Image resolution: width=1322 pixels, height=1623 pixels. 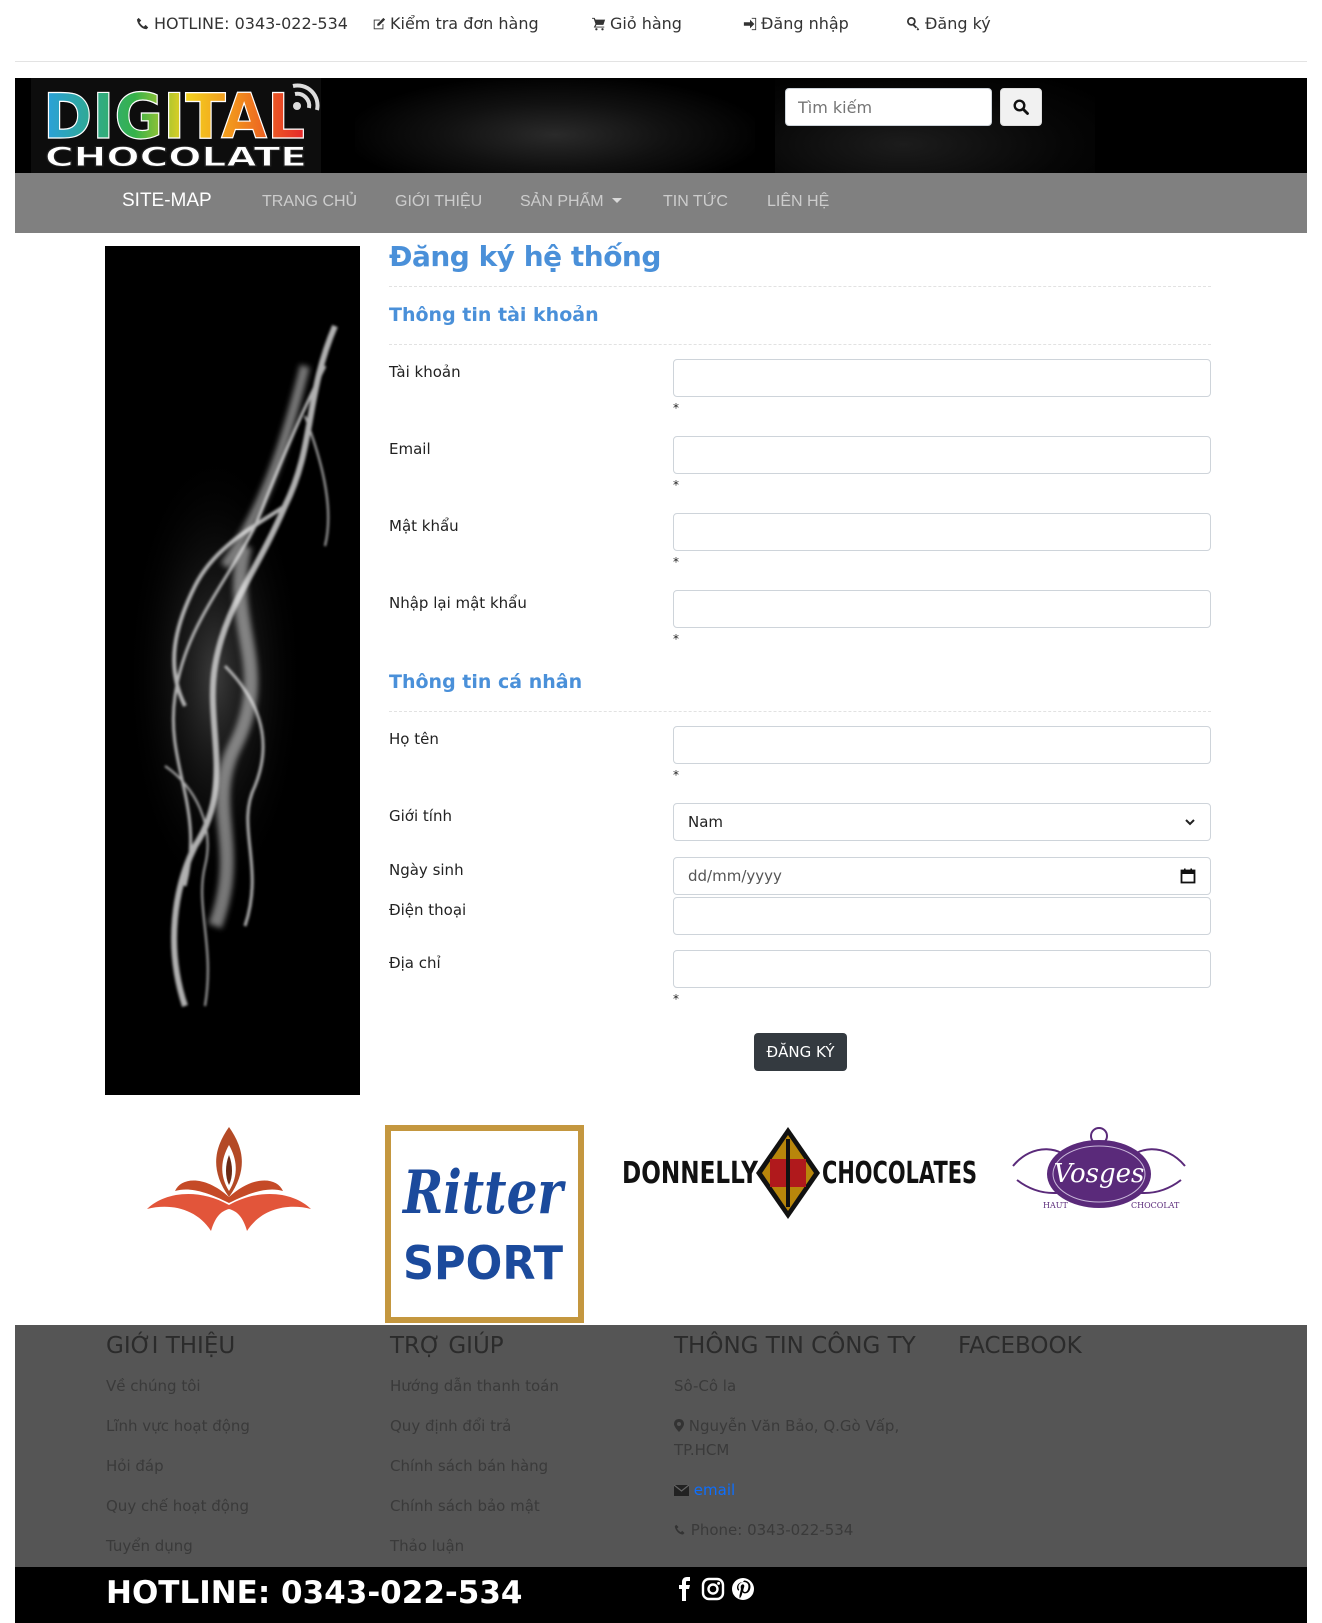 I want to click on footer-link: Tuyển dụng, so click(x=149, y=1546).